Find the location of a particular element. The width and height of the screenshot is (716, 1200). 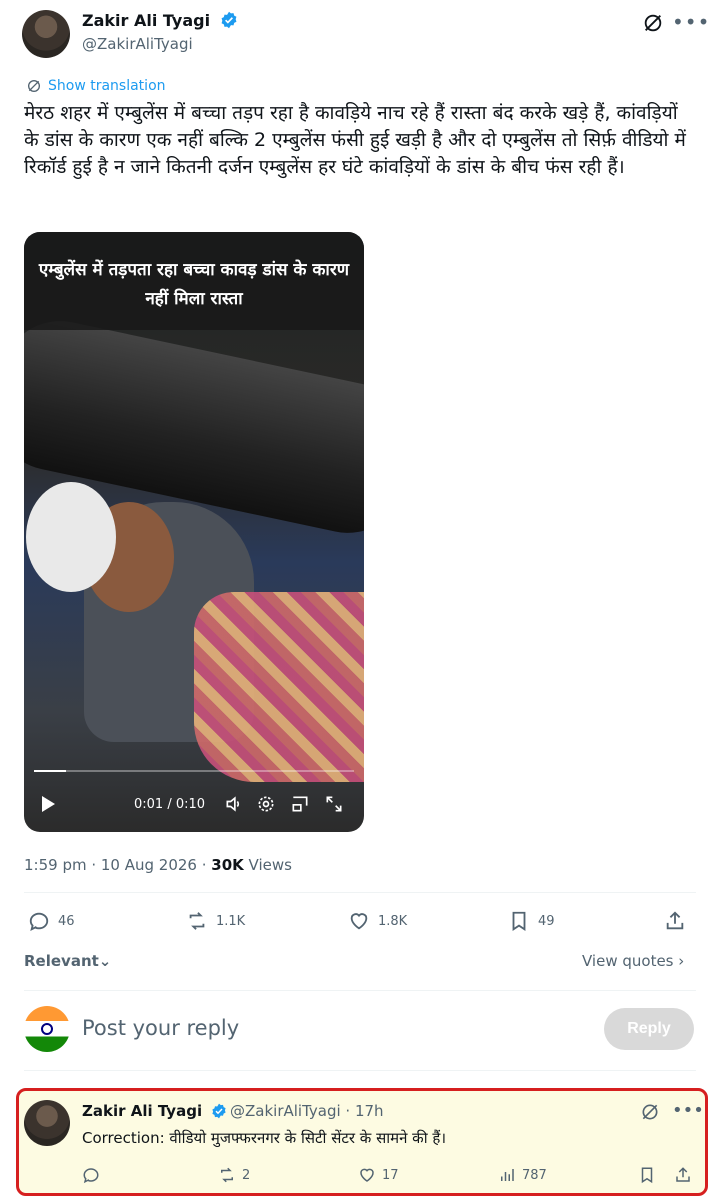

like-count: 1.8K is located at coordinates (393, 921).